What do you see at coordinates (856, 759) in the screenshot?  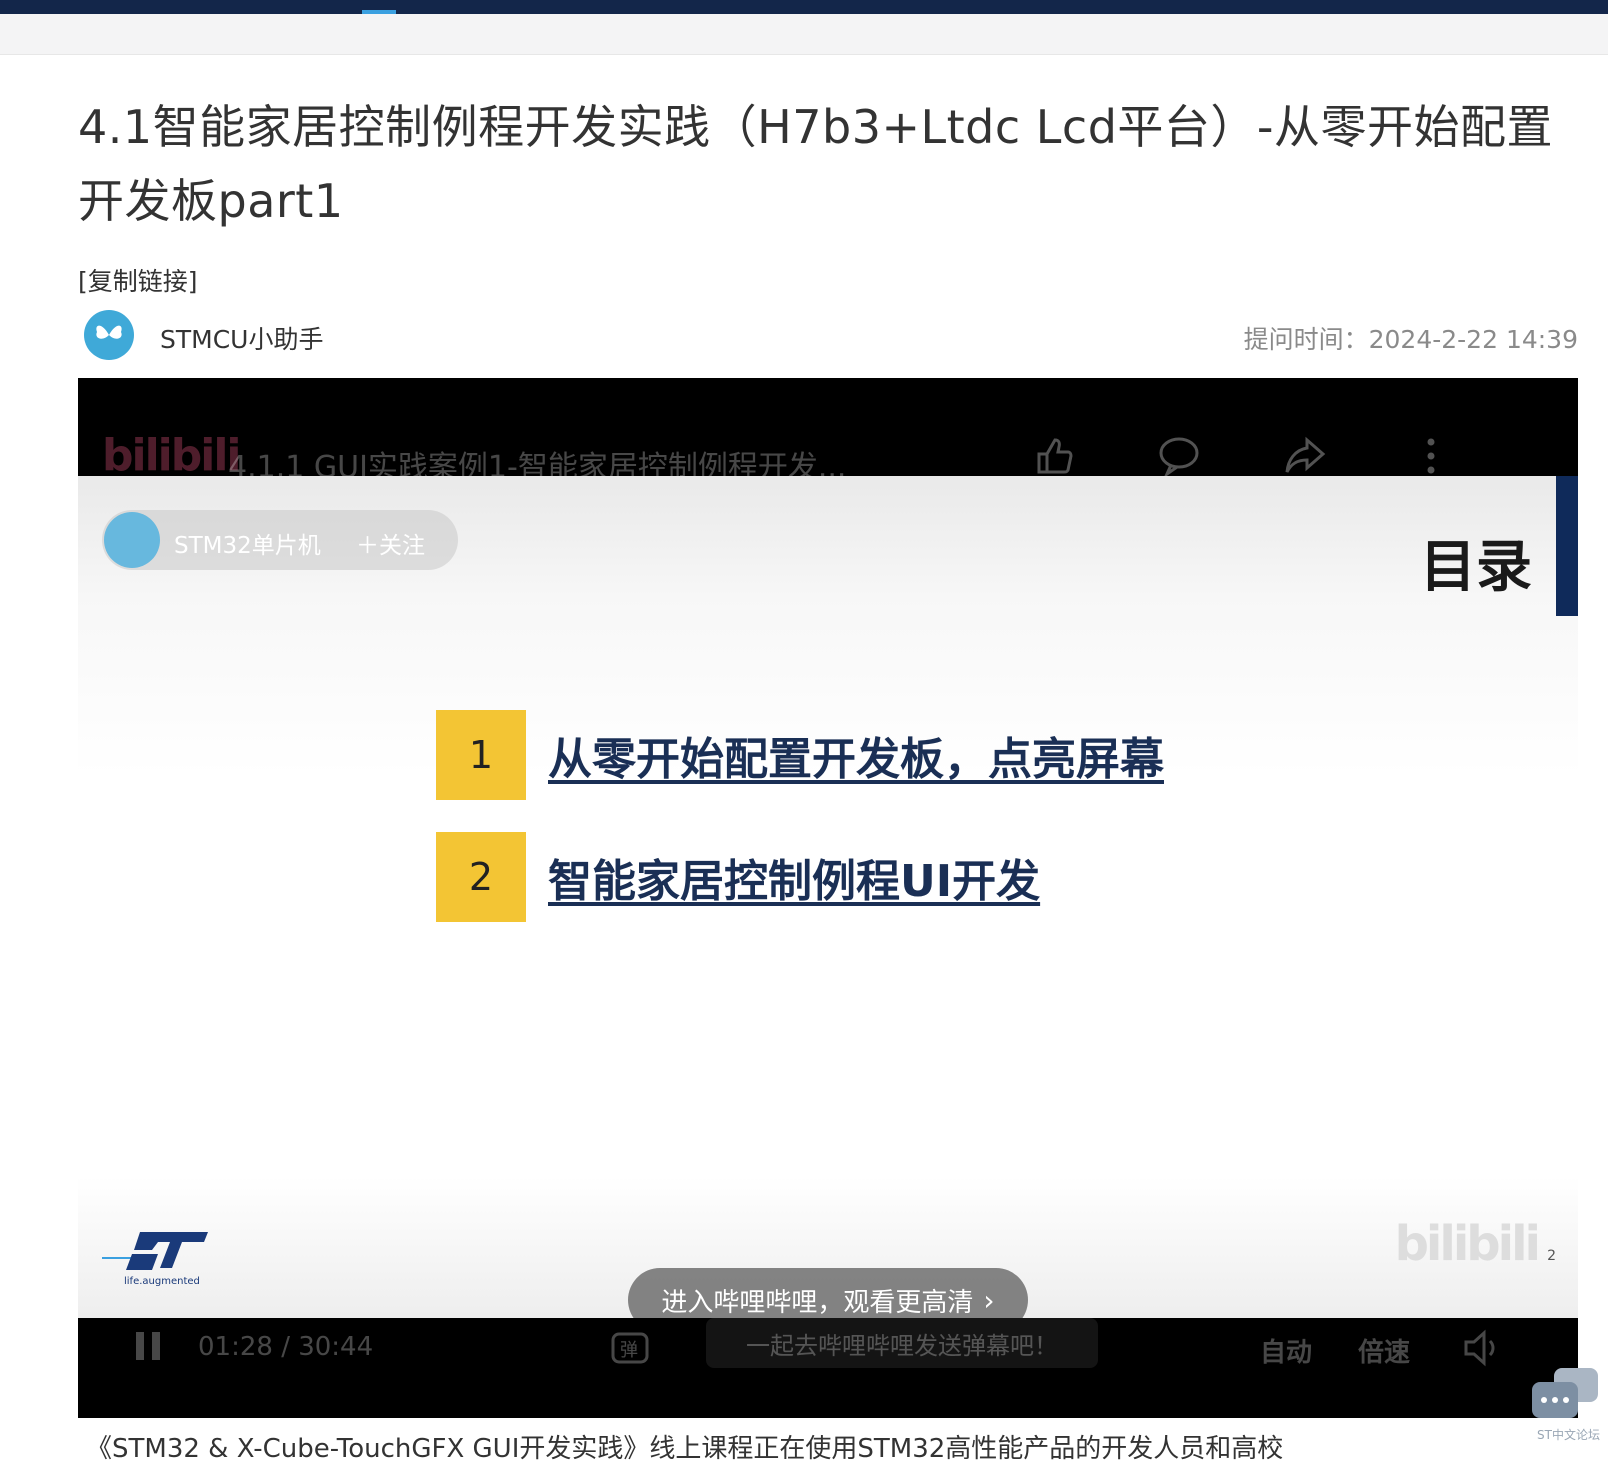 I see `toc-text: 从零开始配置开发板，点亮屏幕` at bounding box center [856, 759].